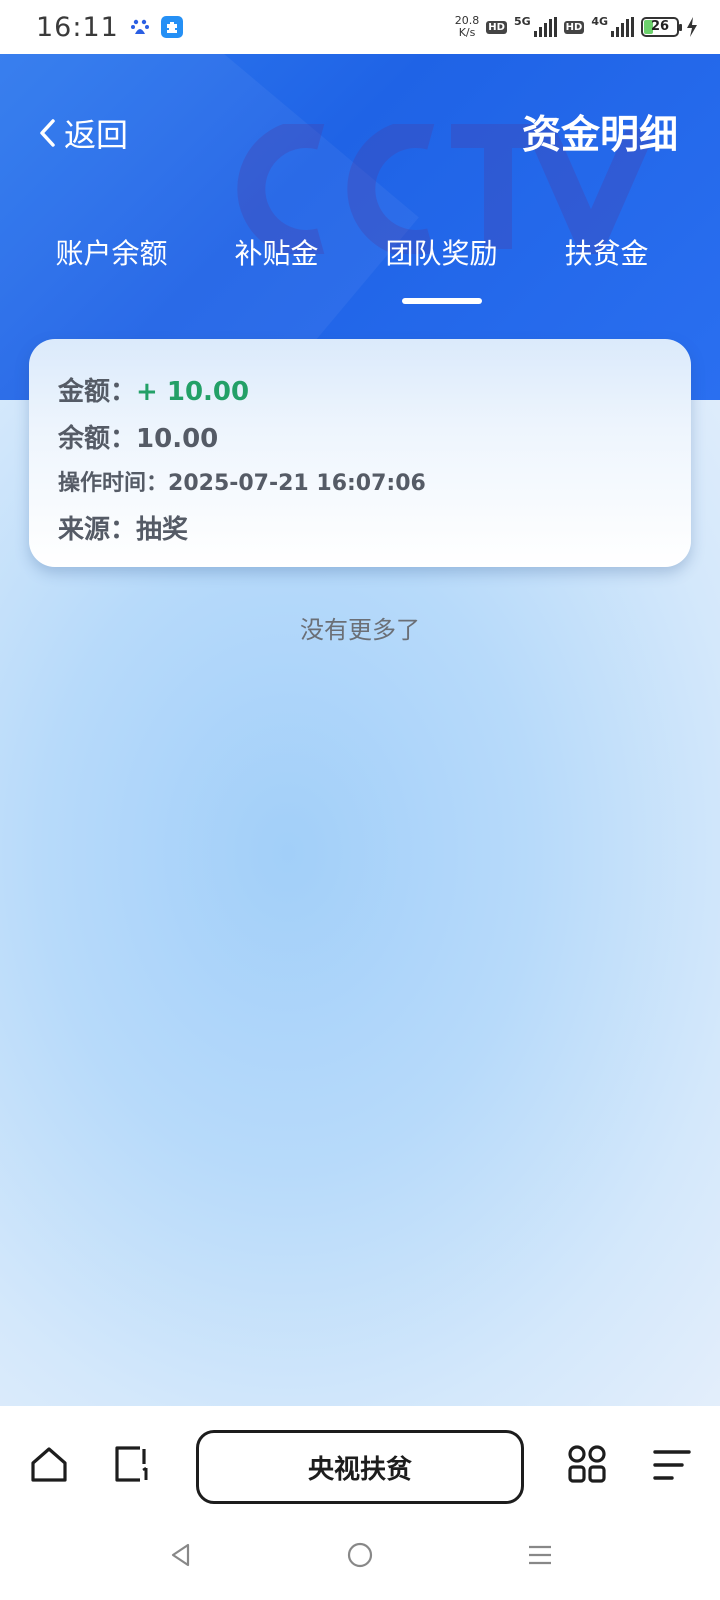 The width and height of the screenshot is (720, 1600). What do you see at coordinates (140, 27) in the screenshot?
I see `baidu-icon` at bounding box center [140, 27].